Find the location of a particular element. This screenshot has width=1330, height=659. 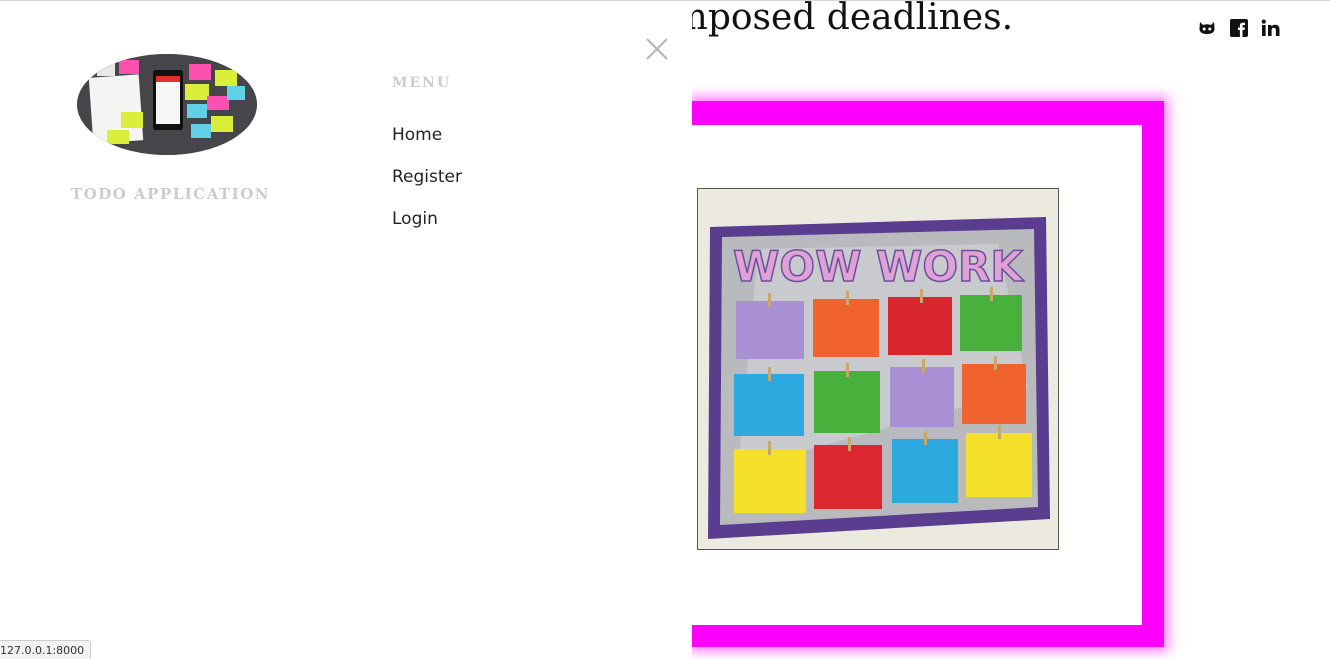

menu-item-login: Login is located at coordinates (427, 230).